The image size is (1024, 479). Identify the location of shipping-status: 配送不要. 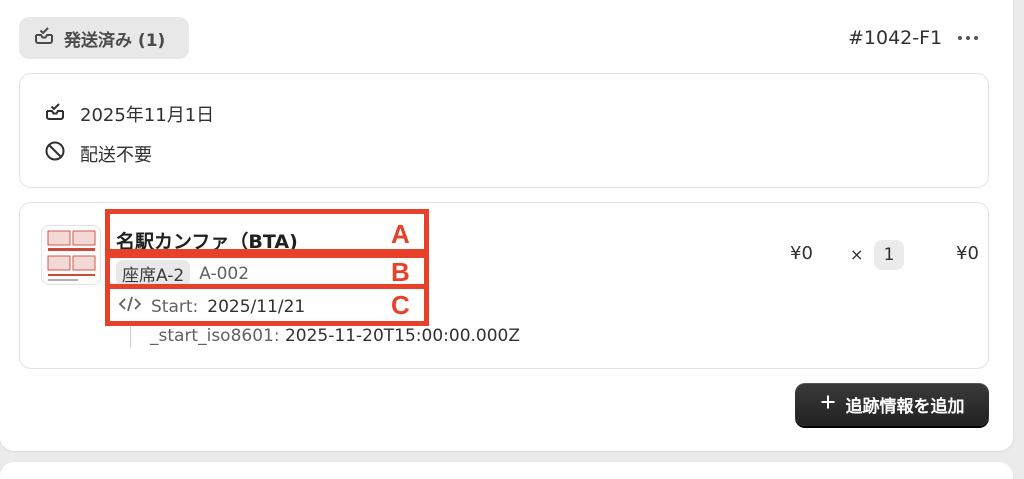
(116, 155).